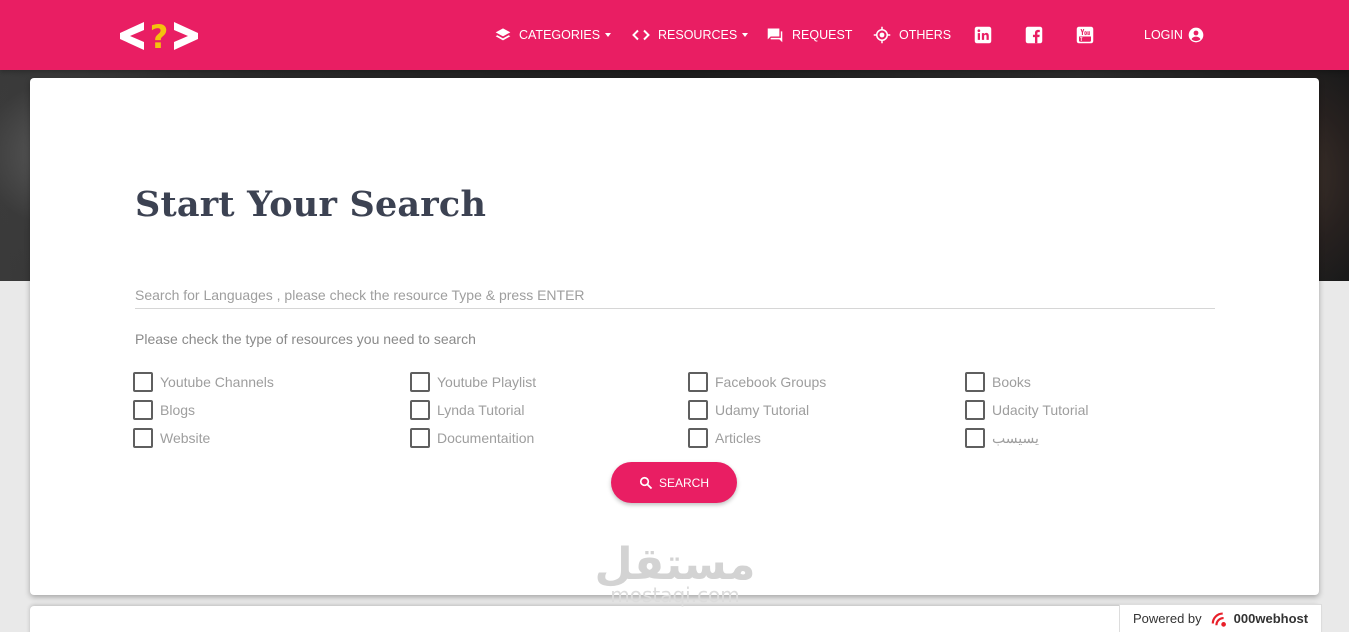 The width and height of the screenshot is (1349, 632). What do you see at coordinates (646, 482) in the screenshot?
I see `search-icon` at bounding box center [646, 482].